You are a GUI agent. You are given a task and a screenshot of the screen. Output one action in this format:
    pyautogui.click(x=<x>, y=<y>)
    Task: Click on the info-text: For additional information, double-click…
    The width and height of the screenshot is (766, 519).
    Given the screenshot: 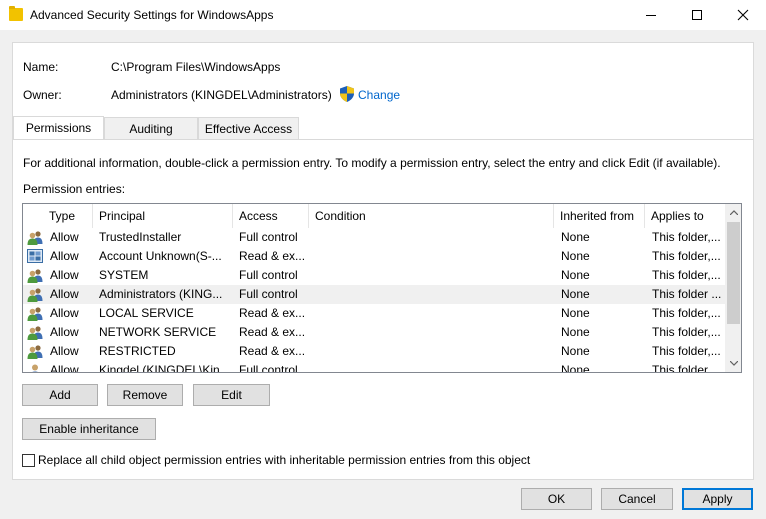 What is the action you would take?
    pyautogui.click(x=372, y=163)
    